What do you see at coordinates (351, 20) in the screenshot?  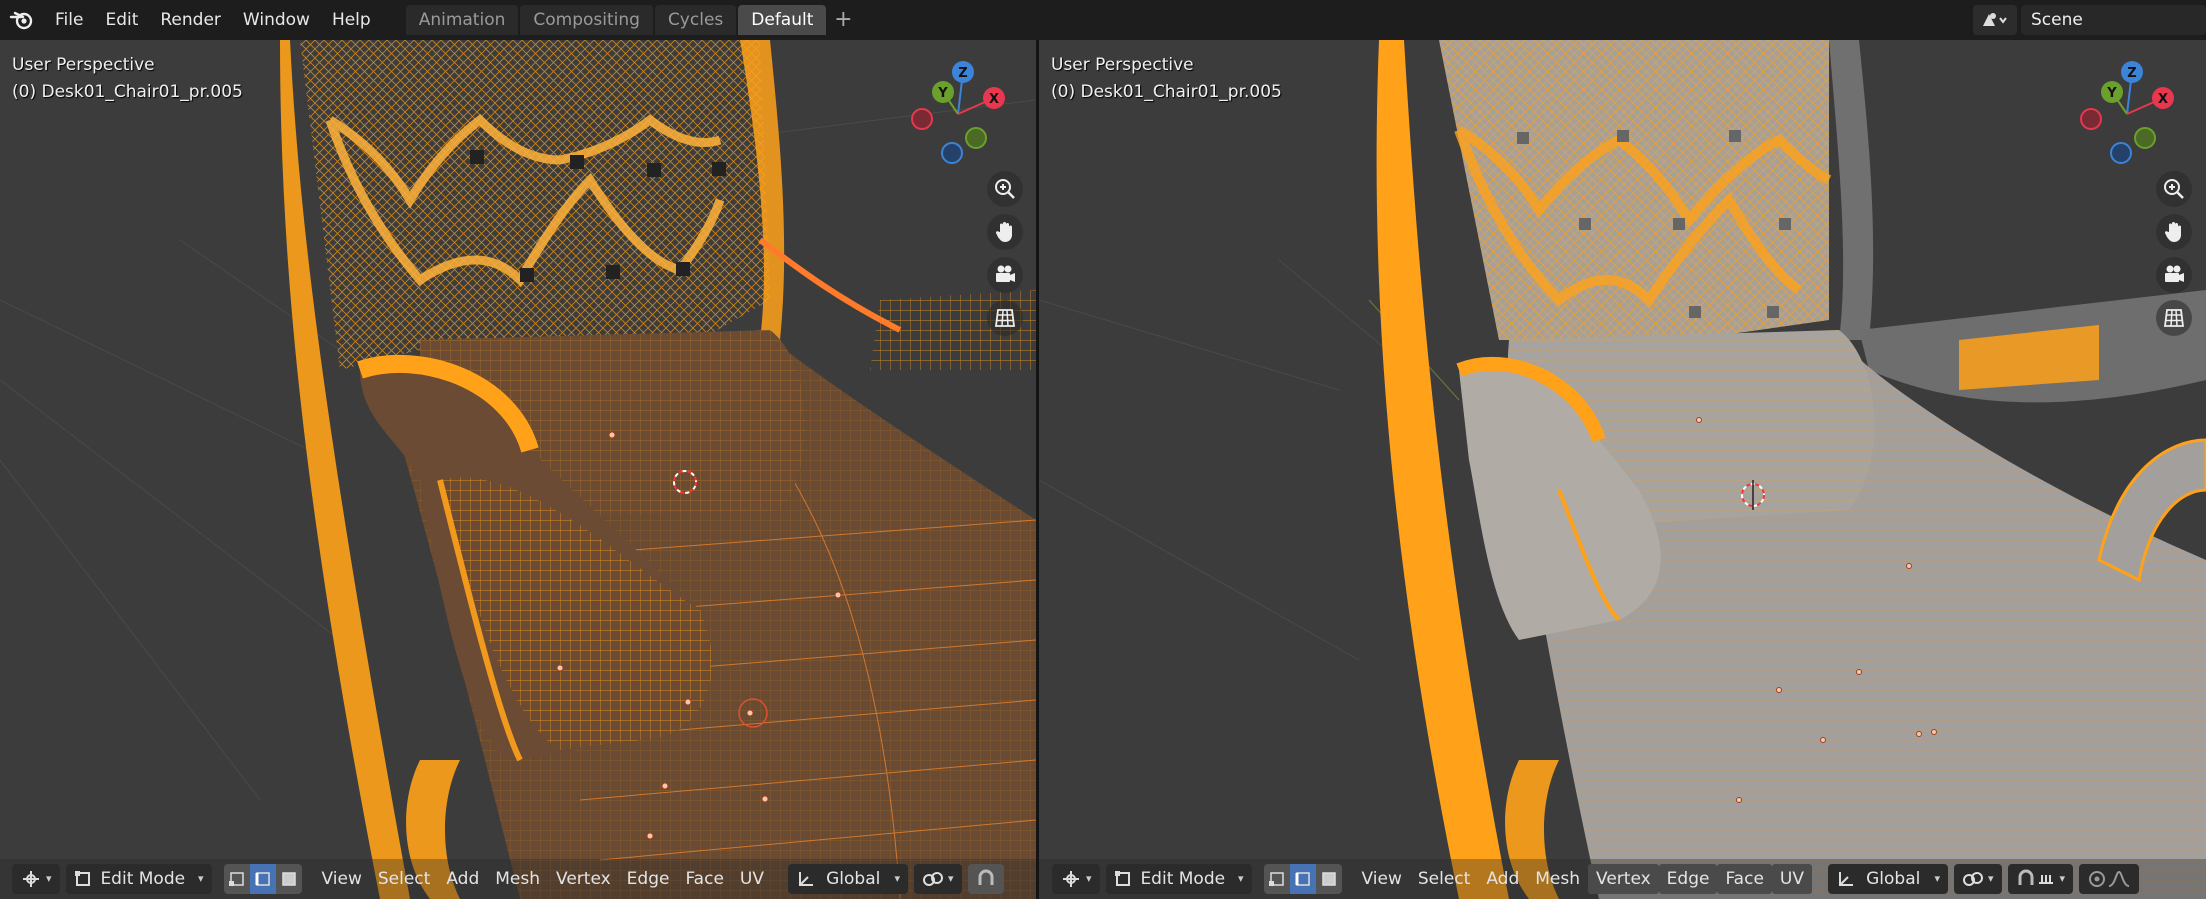 I see `menu-help: Help` at bounding box center [351, 20].